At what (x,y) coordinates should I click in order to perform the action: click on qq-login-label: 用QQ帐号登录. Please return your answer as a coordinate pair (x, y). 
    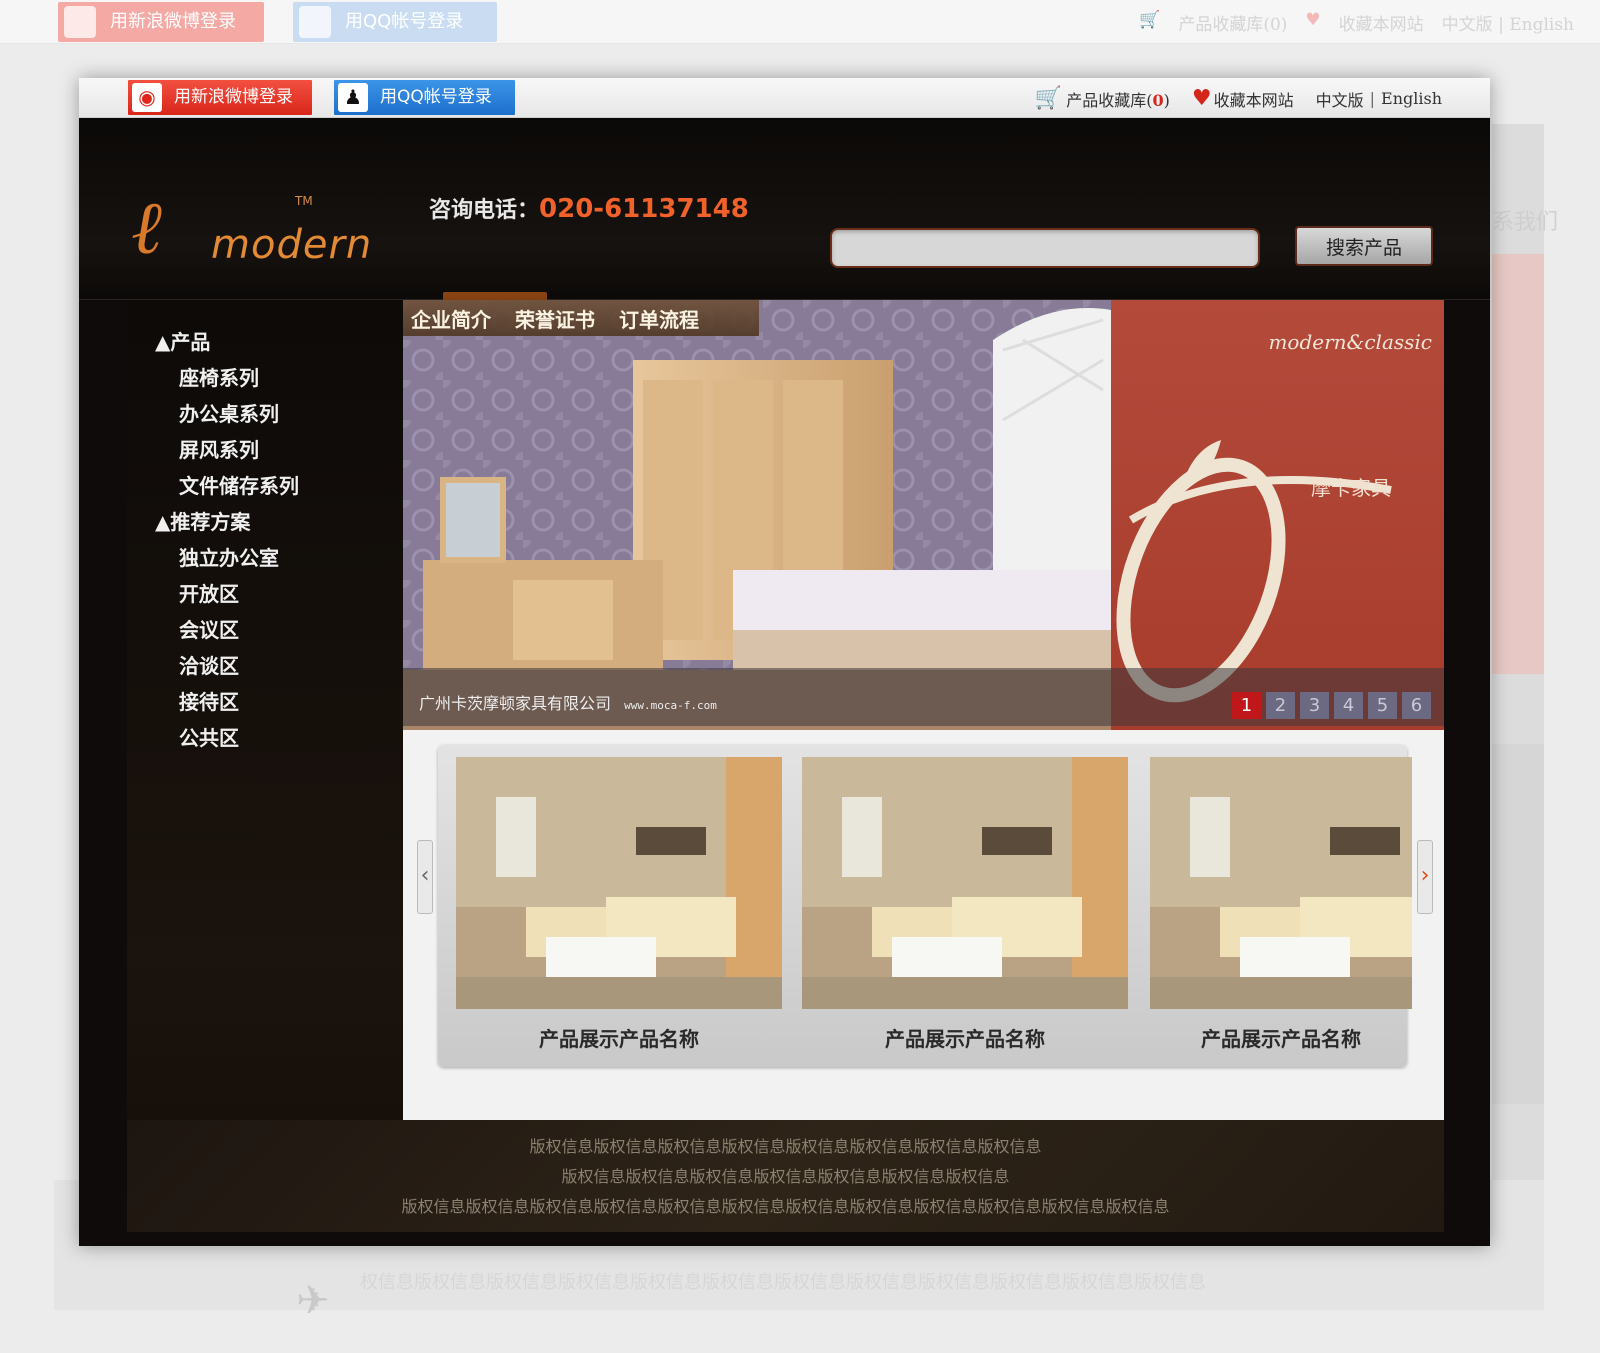
    Looking at the image, I should click on (436, 97).